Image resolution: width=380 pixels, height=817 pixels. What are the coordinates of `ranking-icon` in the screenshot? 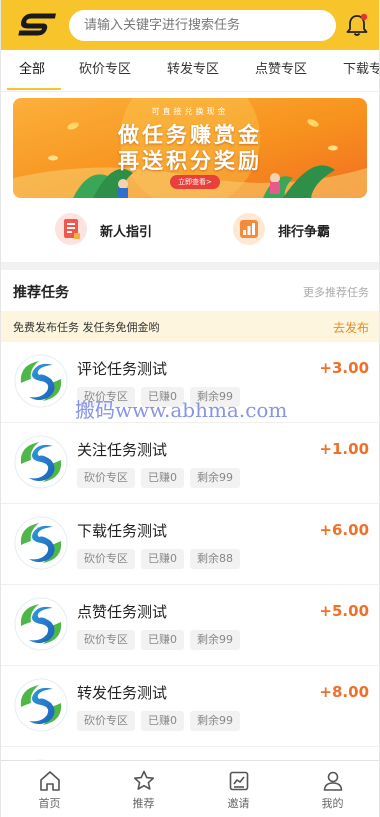 It's located at (249, 229).